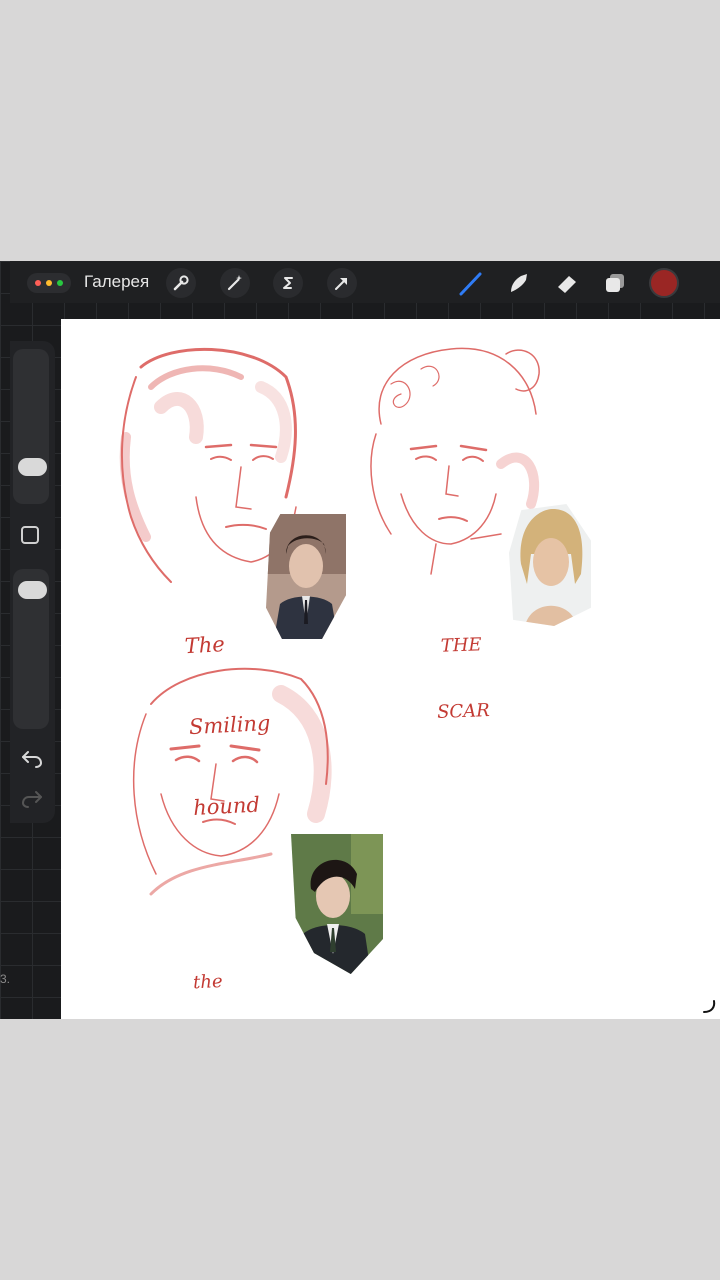 This screenshot has height=1280, width=720. I want to click on adjustments-button, so click(235, 283).